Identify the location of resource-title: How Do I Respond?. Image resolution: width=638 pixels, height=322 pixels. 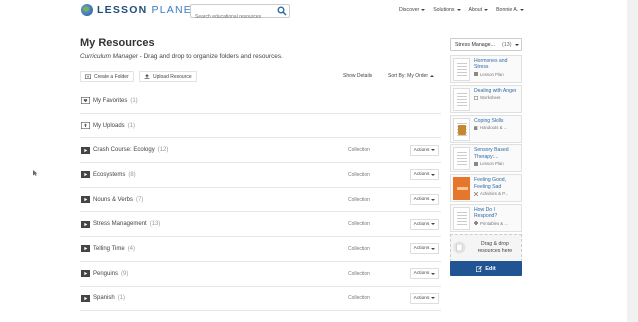
(496, 213).